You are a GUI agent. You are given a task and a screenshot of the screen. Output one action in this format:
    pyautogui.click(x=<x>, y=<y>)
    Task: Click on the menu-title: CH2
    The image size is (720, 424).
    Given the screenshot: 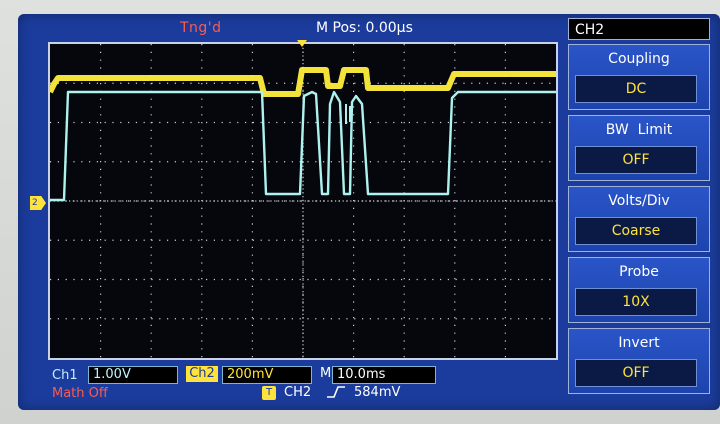 What is the action you would take?
    pyautogui.click(x=639, y=29)
    